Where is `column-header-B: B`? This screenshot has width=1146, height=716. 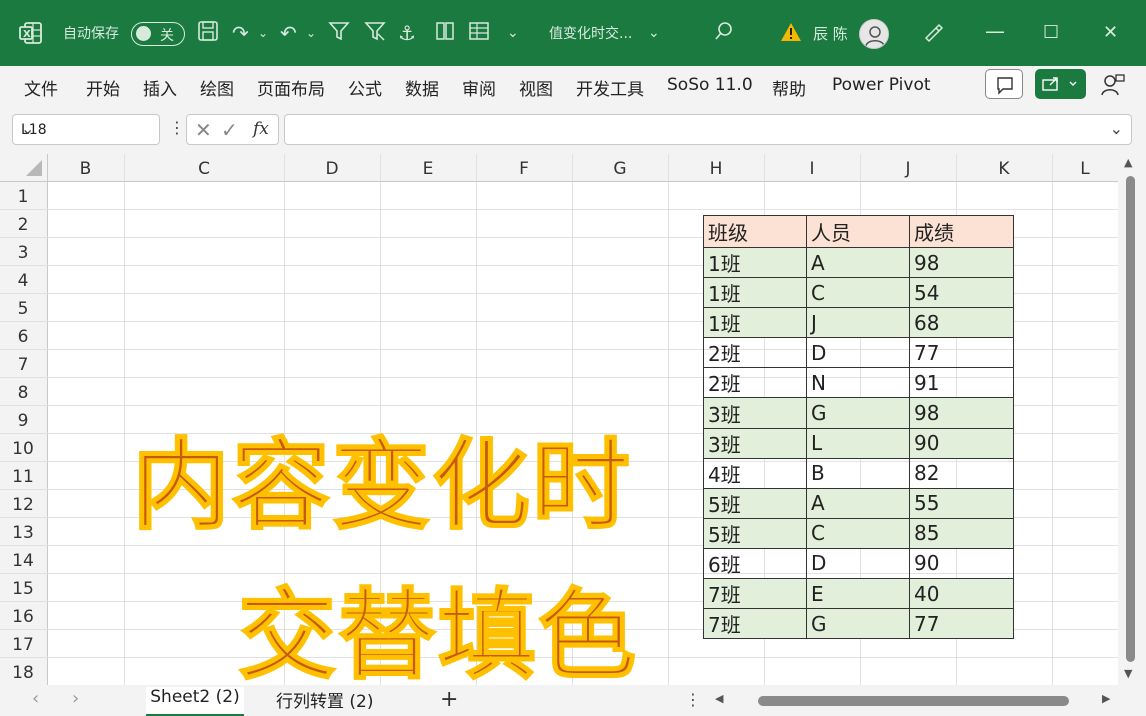
column-header-B: B is located at coordinates (86, 169).